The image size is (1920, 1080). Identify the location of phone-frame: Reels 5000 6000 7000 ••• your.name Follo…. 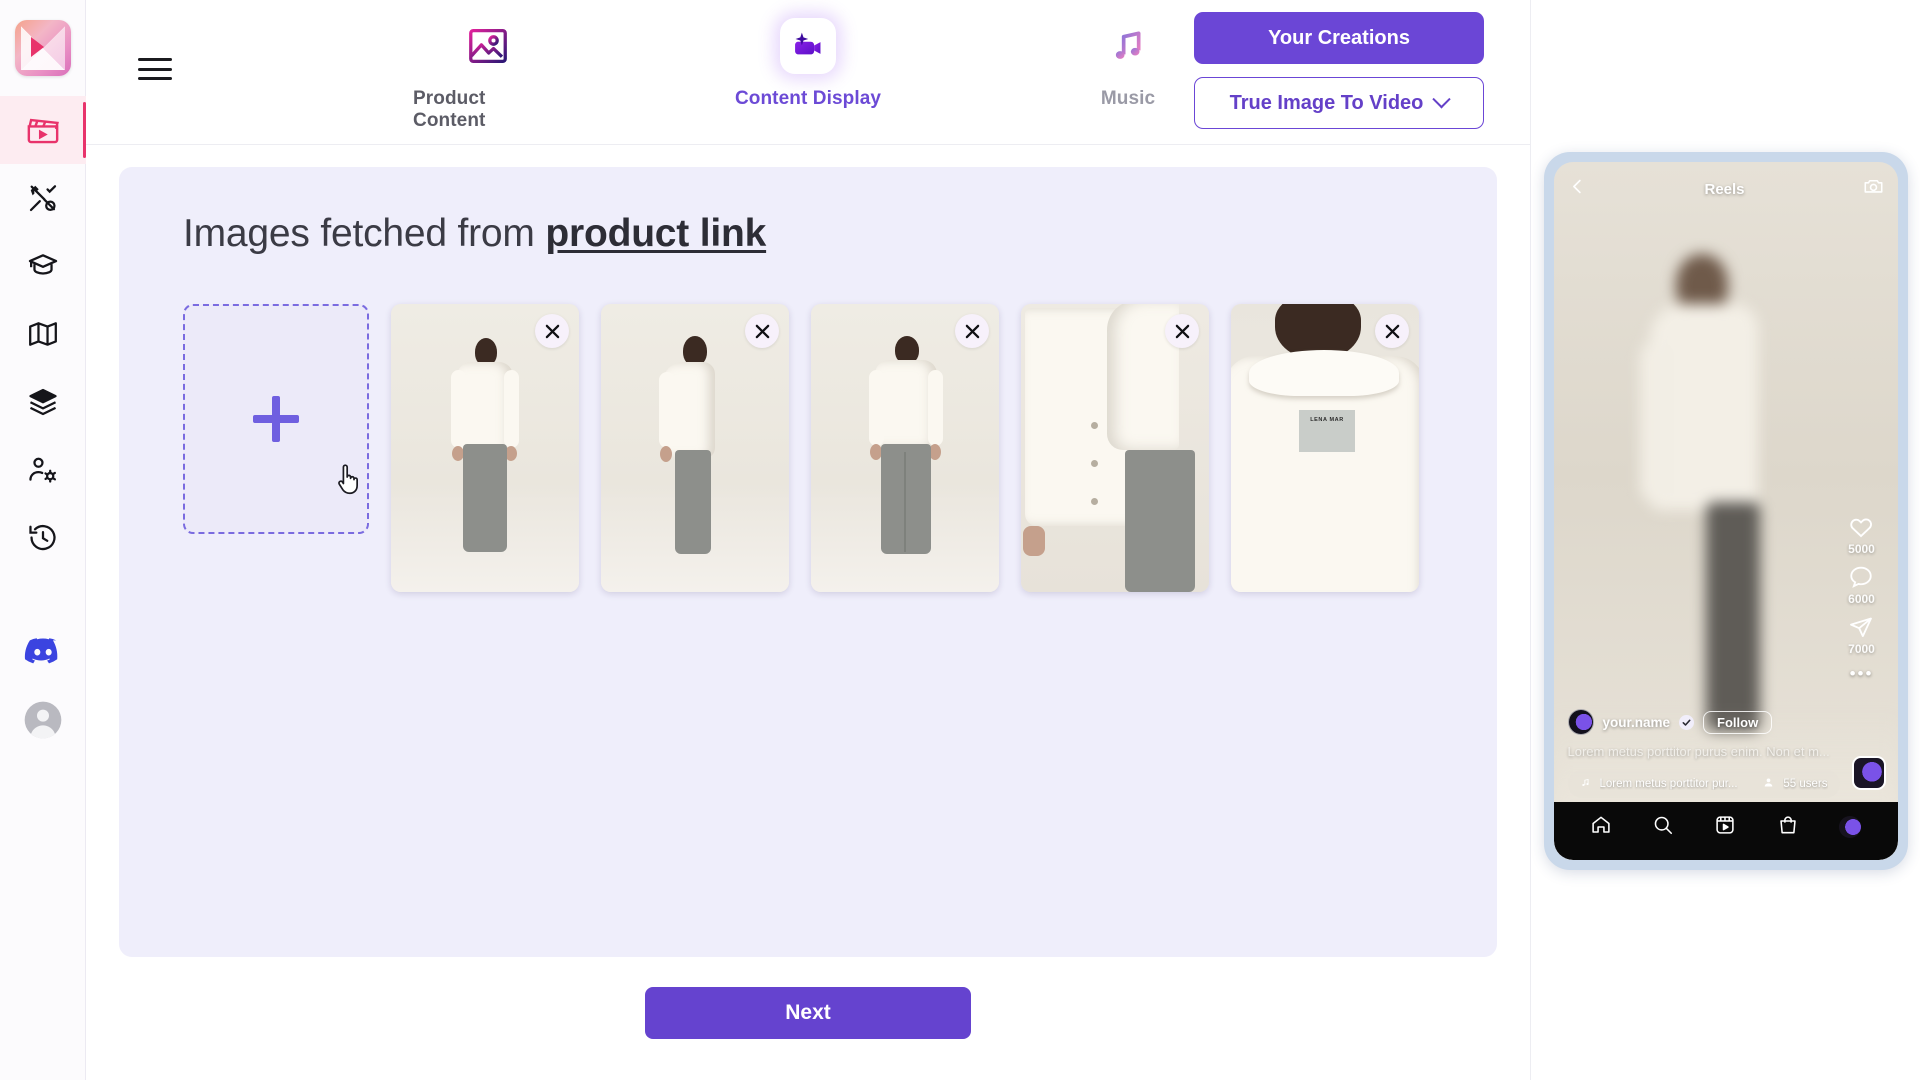
(1725, 511).